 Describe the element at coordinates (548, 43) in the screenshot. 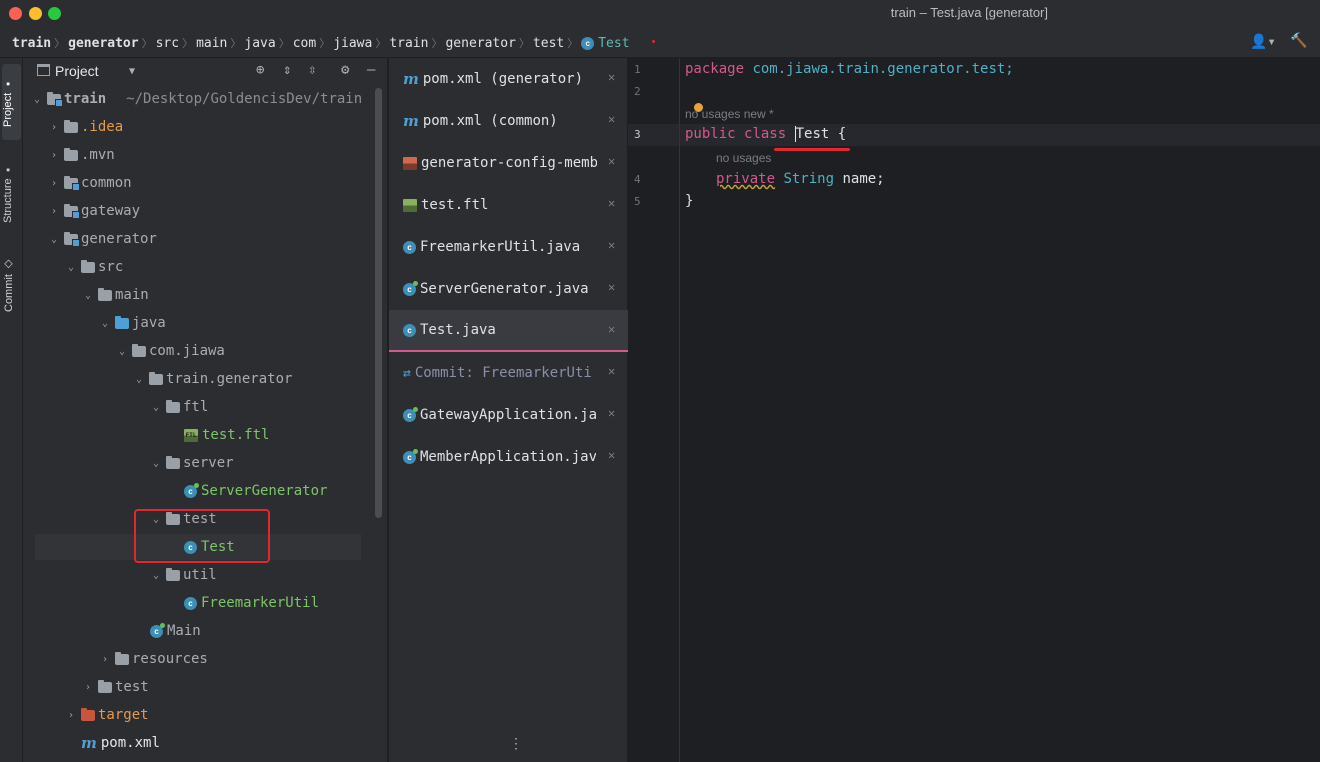

I see `breadcrumb-item: test` at that location.